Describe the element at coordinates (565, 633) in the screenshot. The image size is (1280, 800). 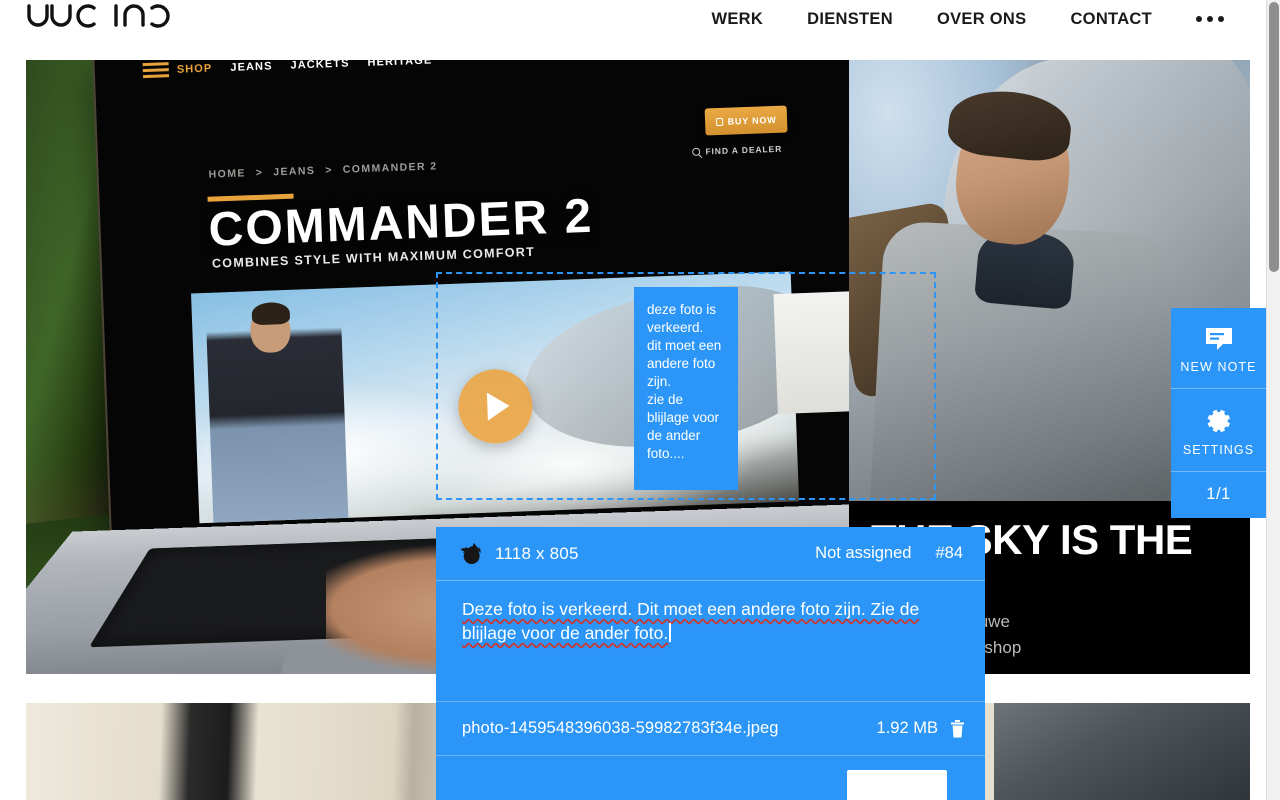
I see `comment-line-2: blijlage voor de ander foto.` at that location.